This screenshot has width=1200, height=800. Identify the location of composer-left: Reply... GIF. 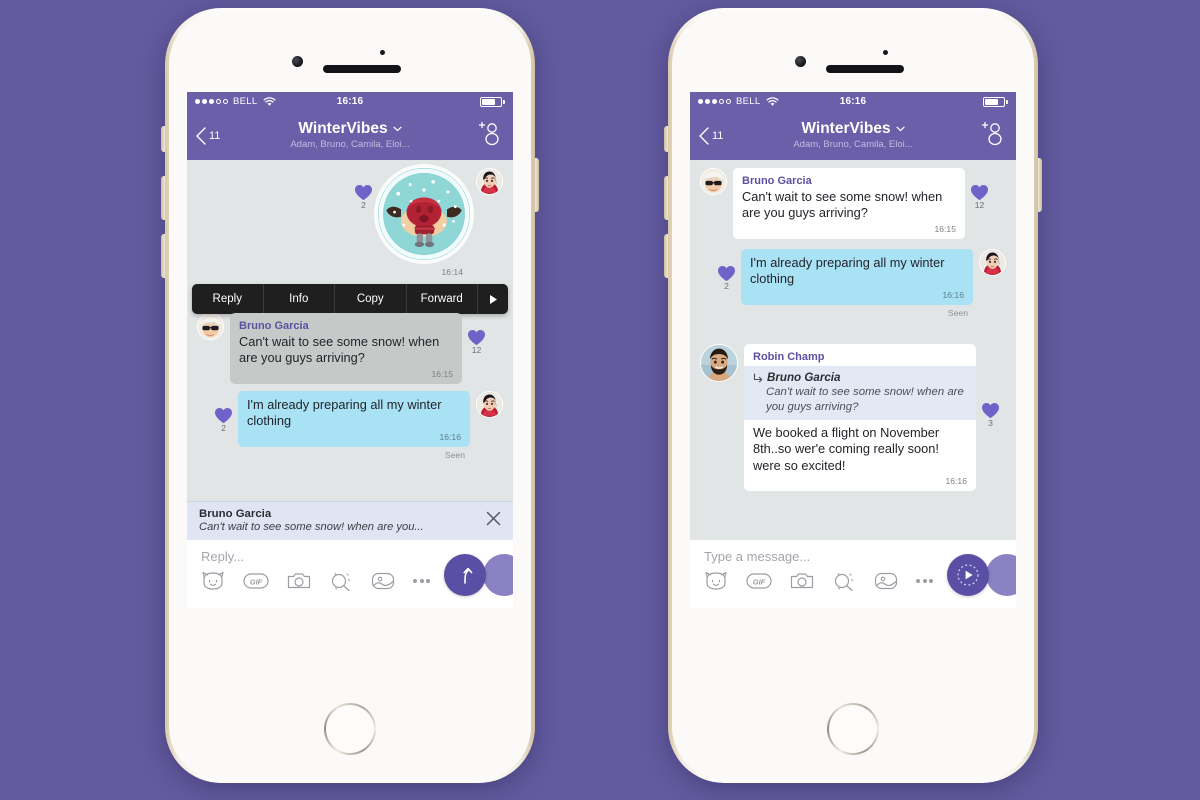
(350, 574).